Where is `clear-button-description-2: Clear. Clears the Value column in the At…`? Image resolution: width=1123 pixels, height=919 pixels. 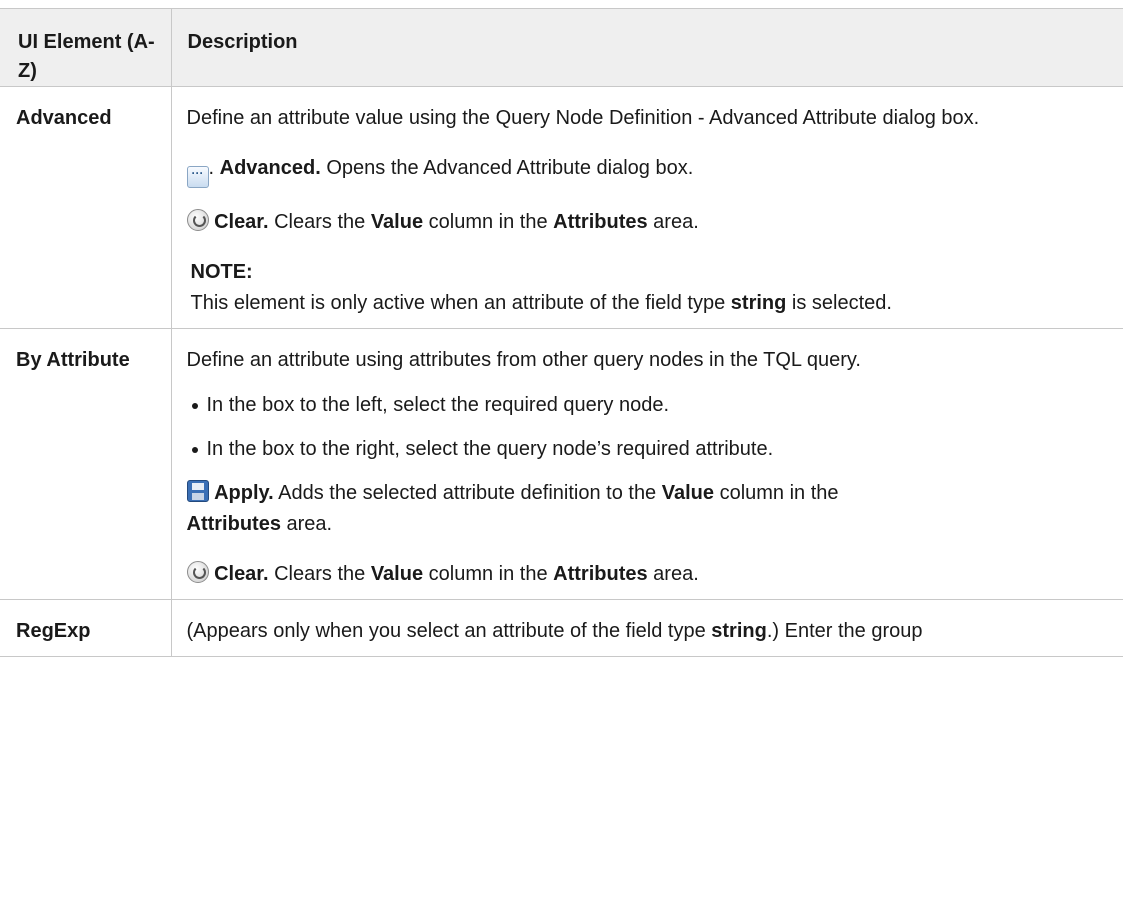 clear-button-description-2: Clear. Clears the Value column in the At… is located at coordinates (654, 574).